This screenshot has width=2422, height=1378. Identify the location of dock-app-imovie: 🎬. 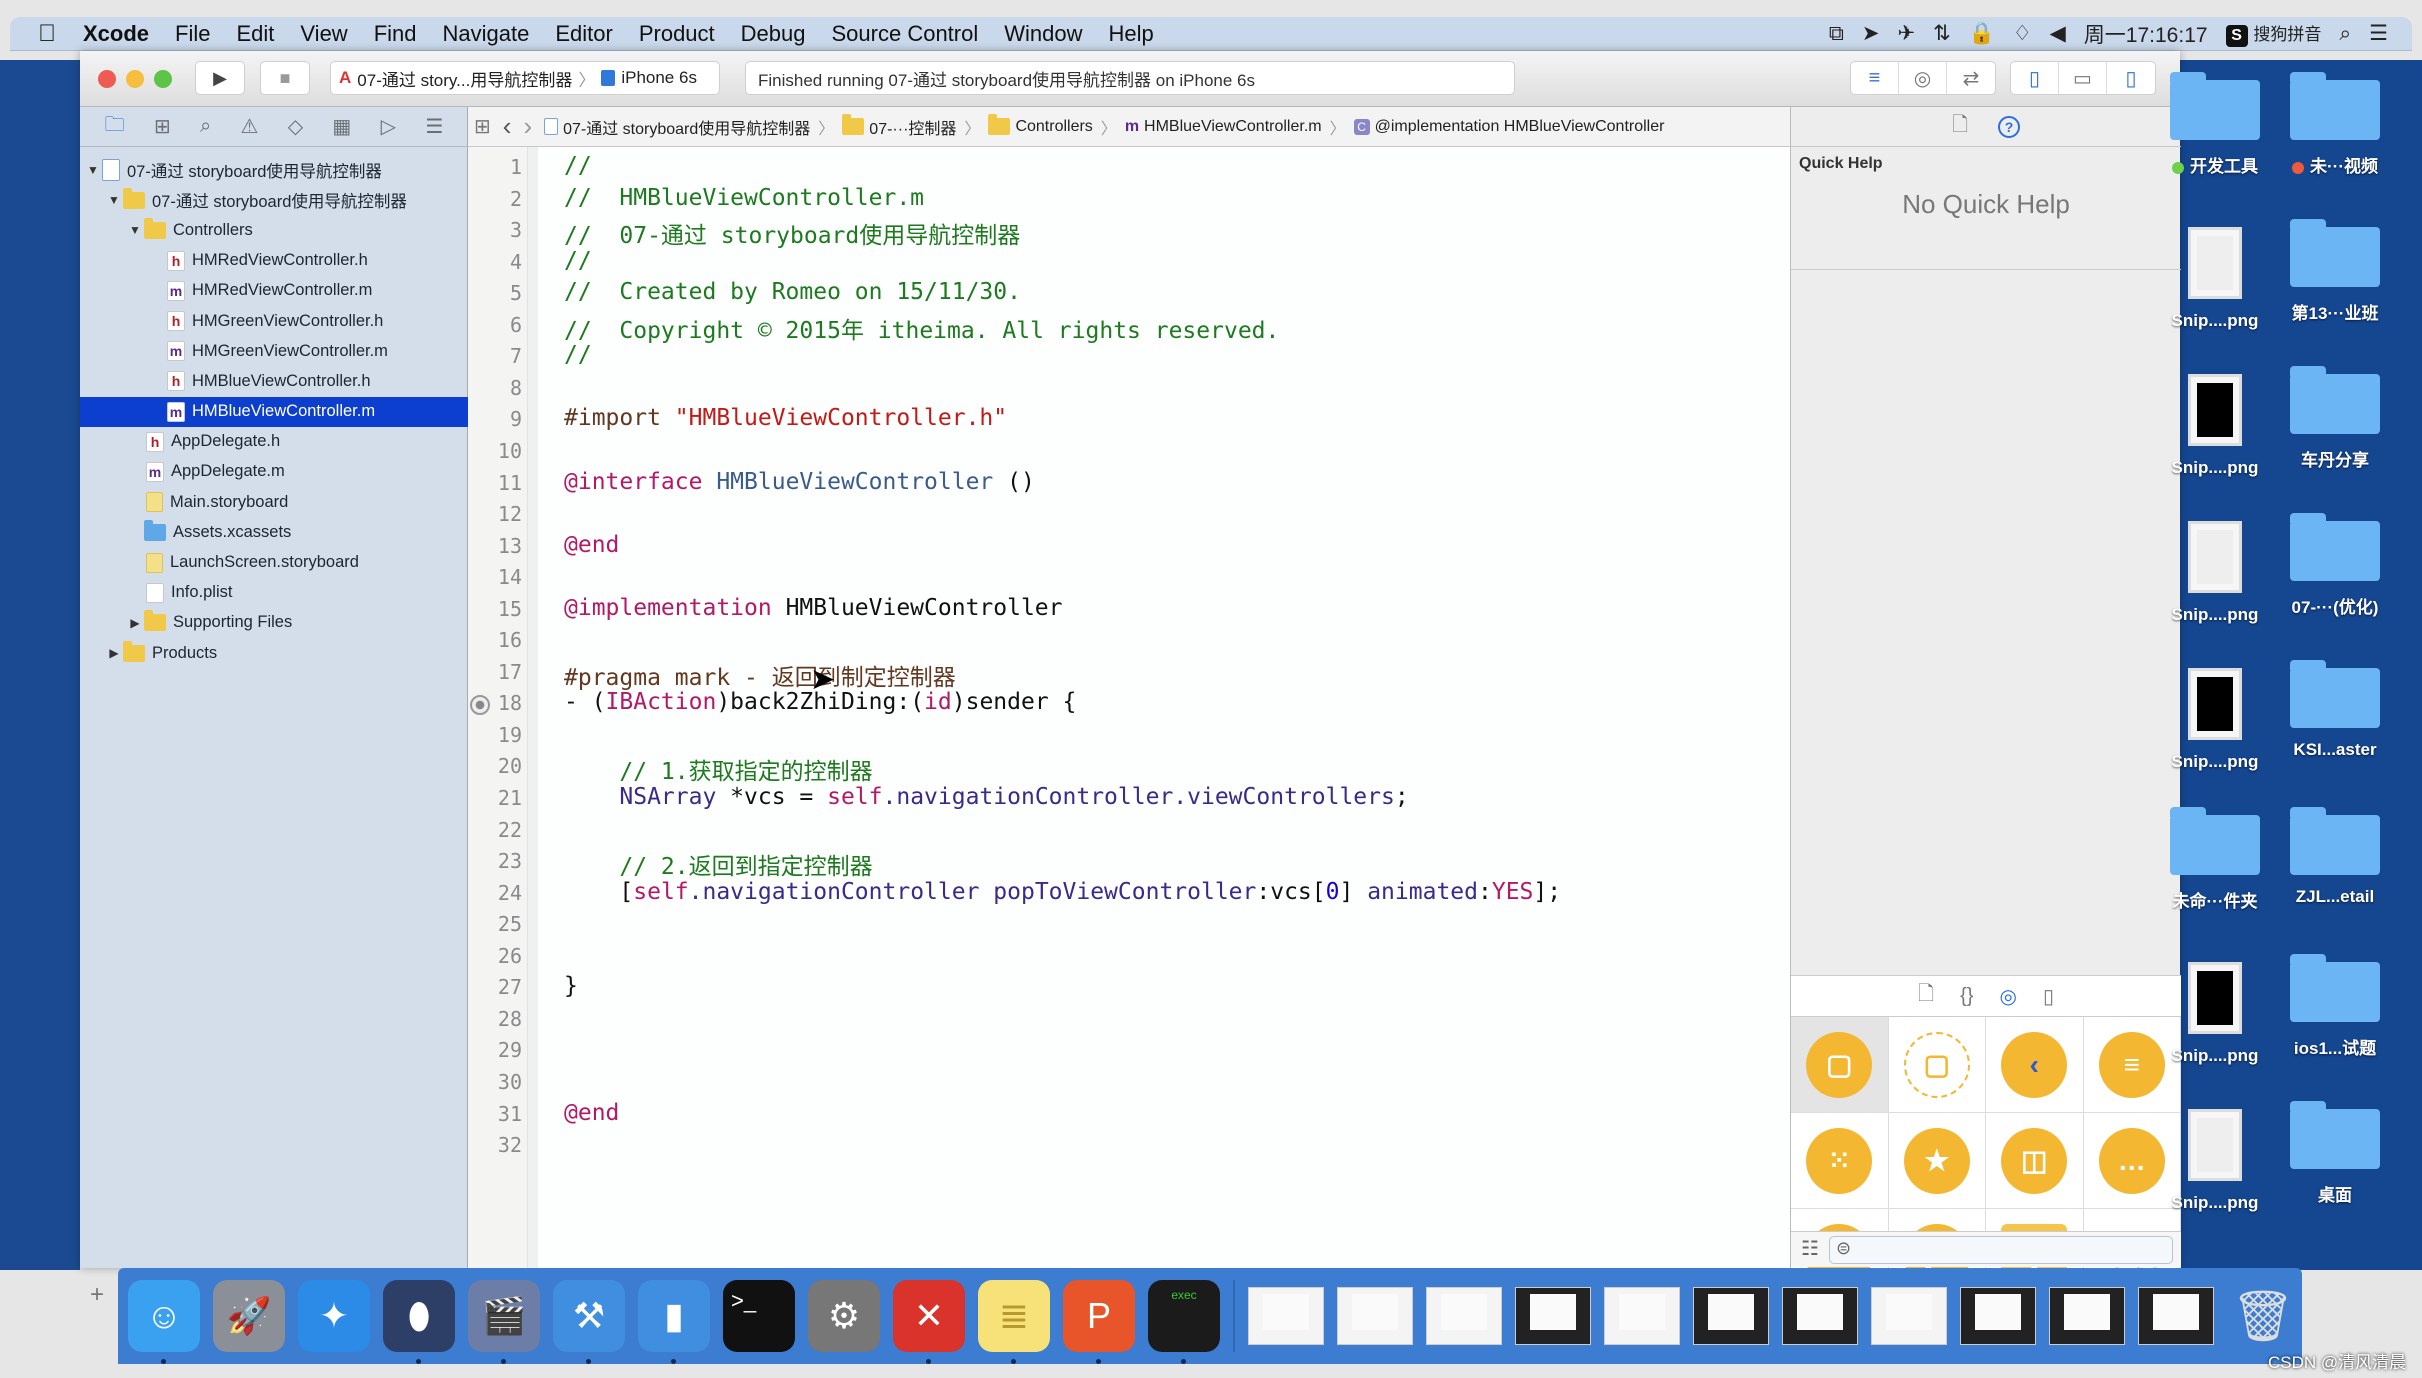
(504, 1322).